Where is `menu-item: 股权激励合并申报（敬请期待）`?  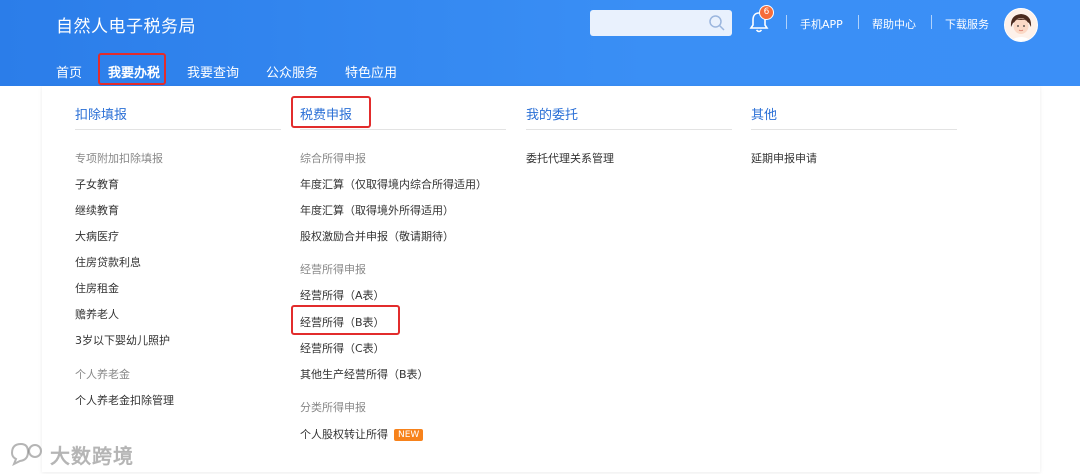 menu-item: 股权激励合并申报（敬请期待） is located at coordinates (377, 236).